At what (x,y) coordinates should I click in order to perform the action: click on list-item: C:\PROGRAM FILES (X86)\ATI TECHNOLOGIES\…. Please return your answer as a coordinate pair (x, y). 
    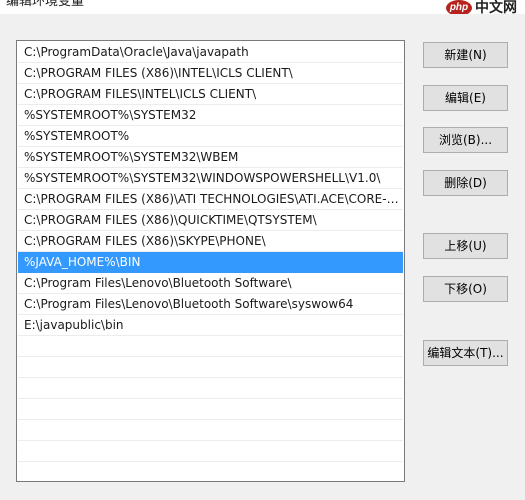
    Looking at the image, I should click on (210, 199).